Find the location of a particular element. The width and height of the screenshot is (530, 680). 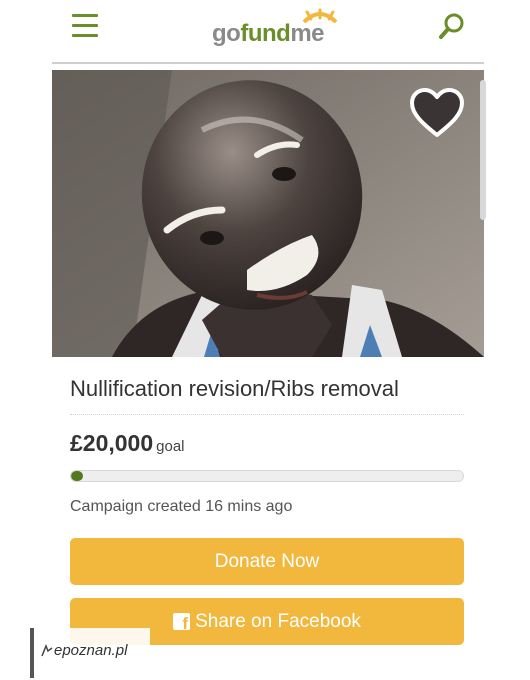

logo-fund: fund is located at coordinates (265, 33).